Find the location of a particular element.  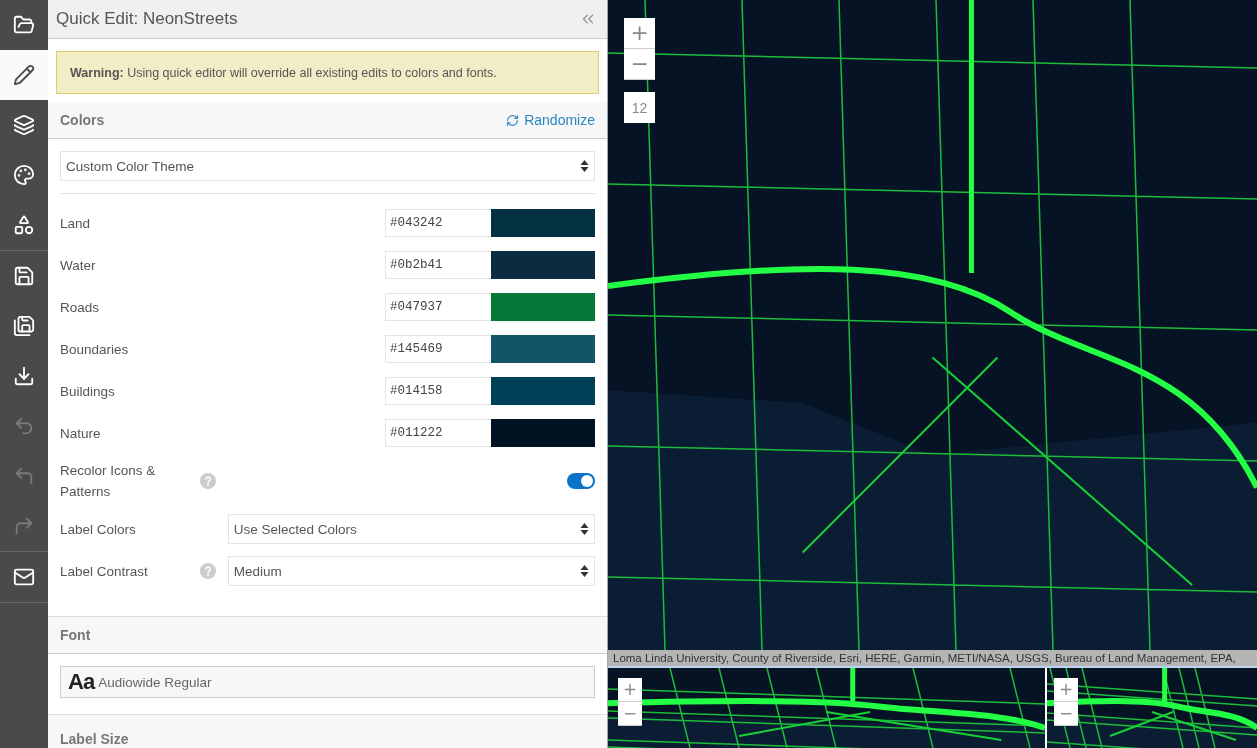

section-heading: Font is located at coordinates (75, 635).